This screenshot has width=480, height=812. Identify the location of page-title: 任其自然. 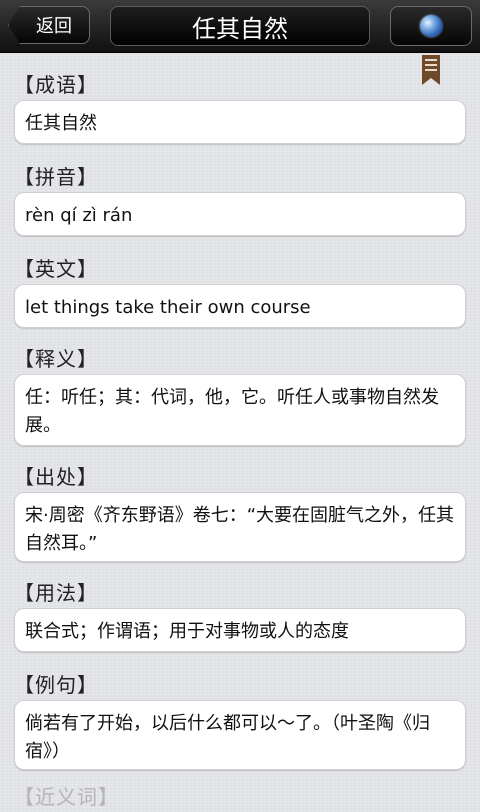
(240, 26).